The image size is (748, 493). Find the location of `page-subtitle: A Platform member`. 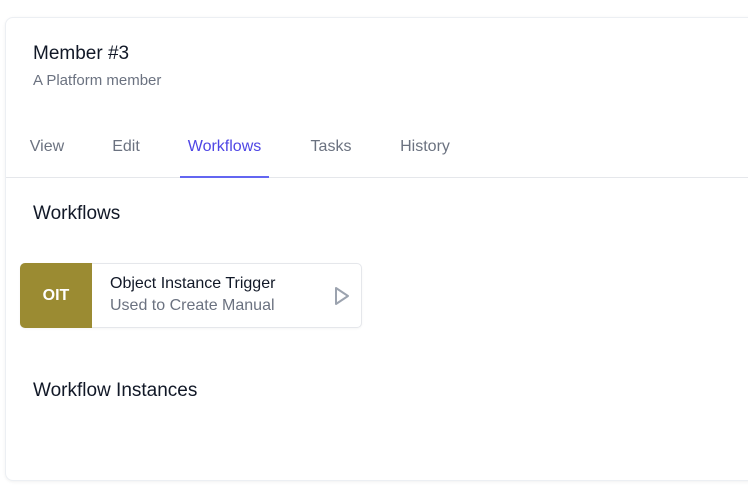

page-subtitle: A Platform member is located at coordinates (97, 80).